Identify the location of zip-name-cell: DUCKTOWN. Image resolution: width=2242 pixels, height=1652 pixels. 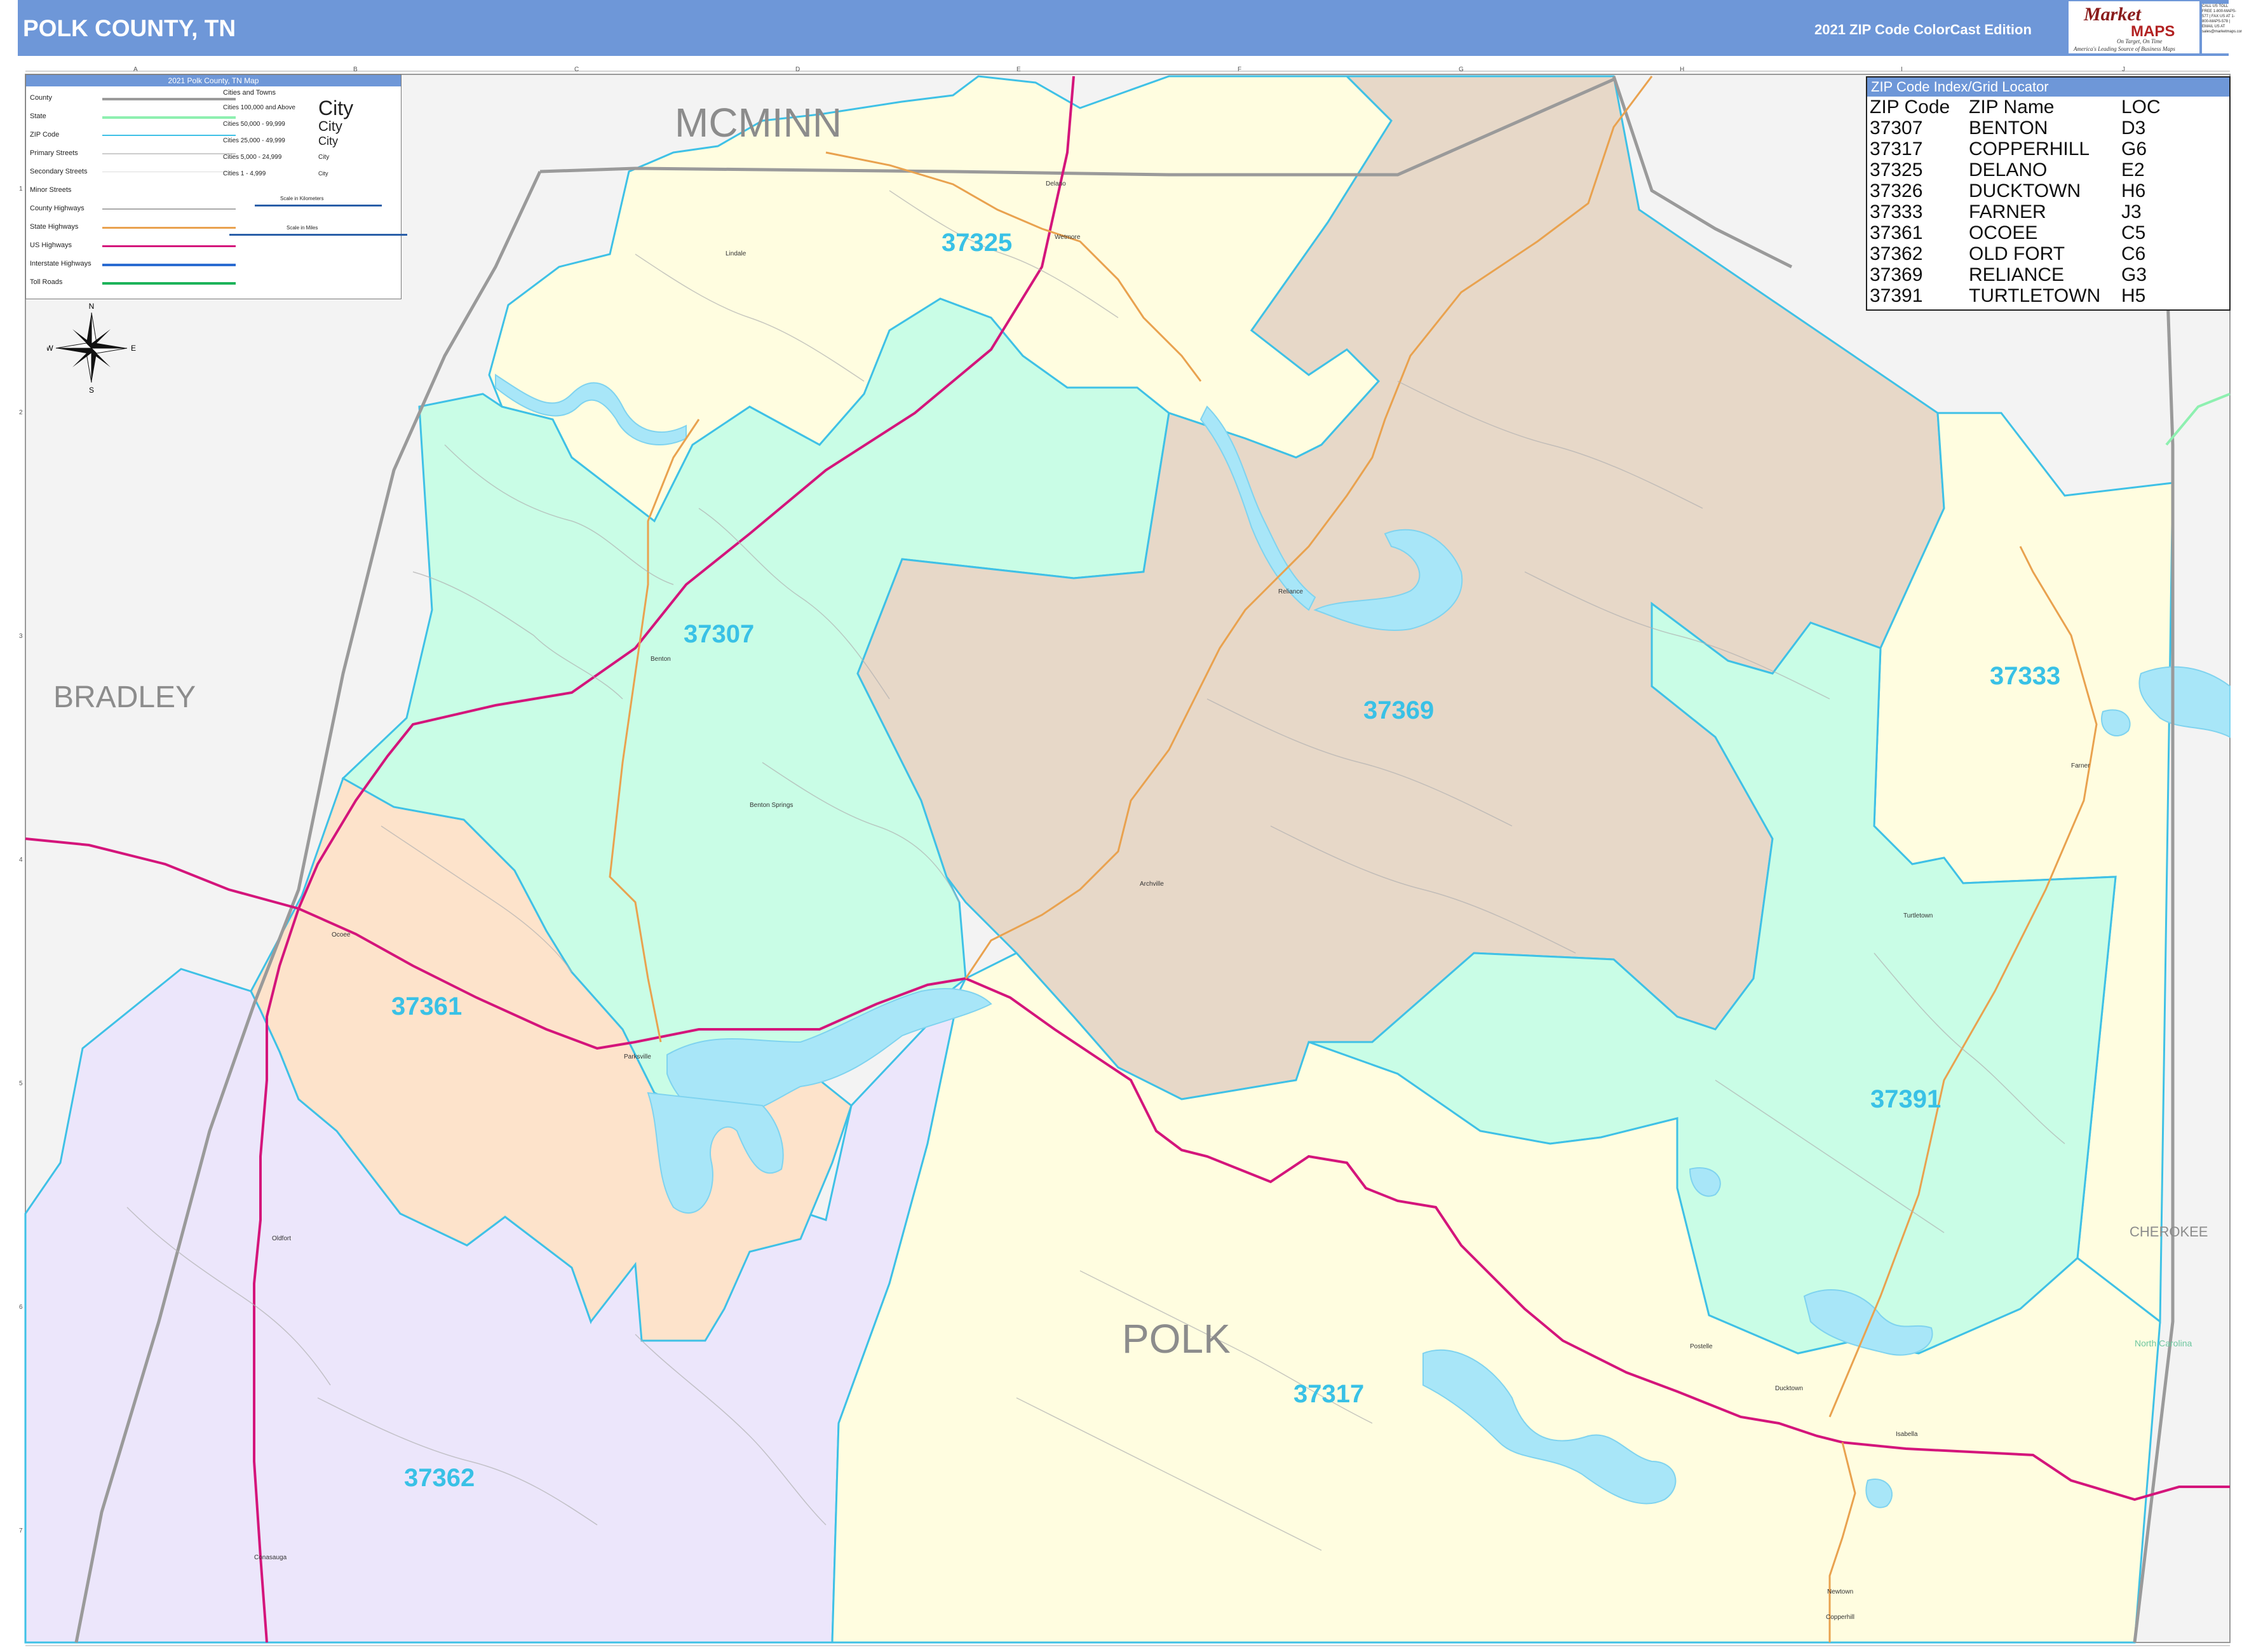
(2025, 191).